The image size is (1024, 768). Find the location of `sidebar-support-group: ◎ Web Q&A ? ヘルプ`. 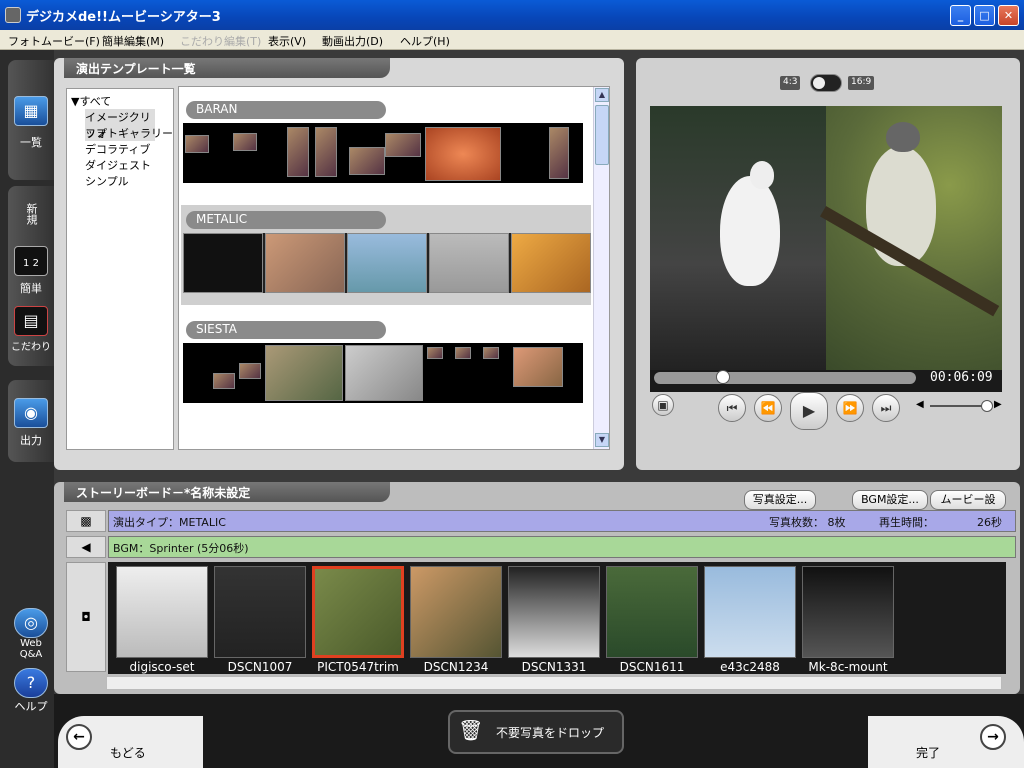

sidebar-support-group: ◎ Web Q&A ? ヘルプ is located at coordinates (31, 650).